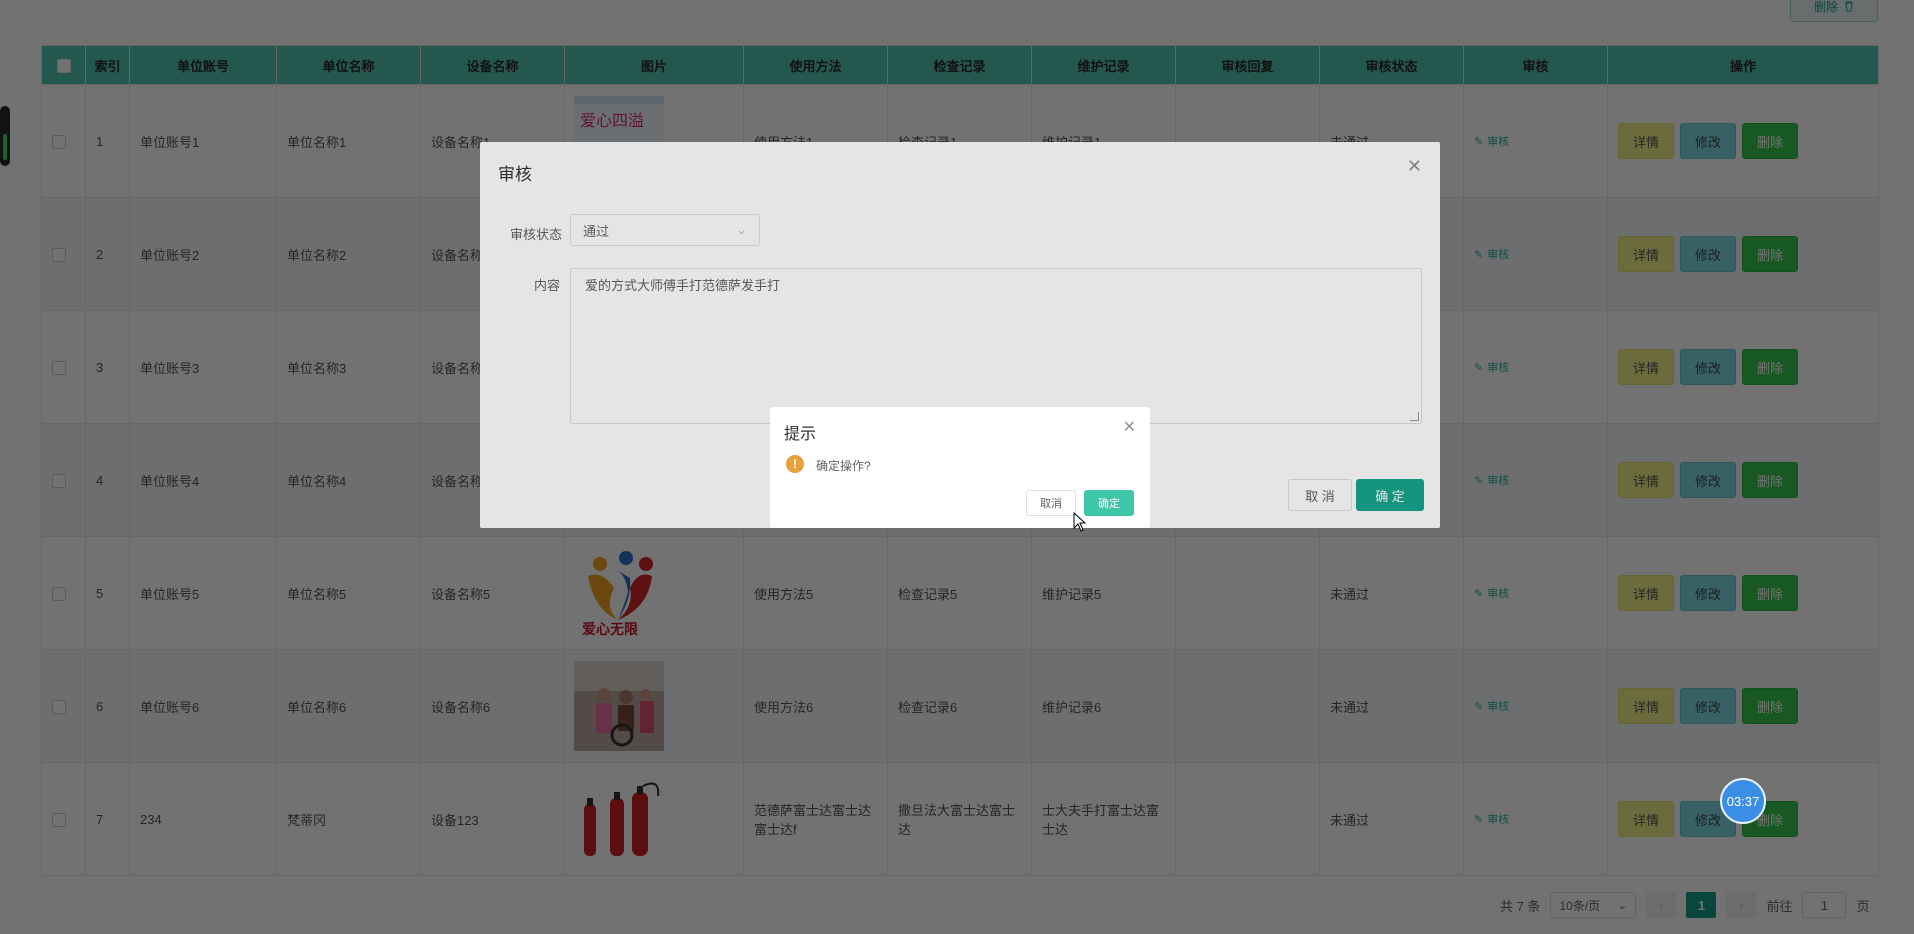  What do you see at coordinates (1051, 503) in the screenshot?
I see `confirm-cancel-button: 取消` at bounding box center [1051, 503].